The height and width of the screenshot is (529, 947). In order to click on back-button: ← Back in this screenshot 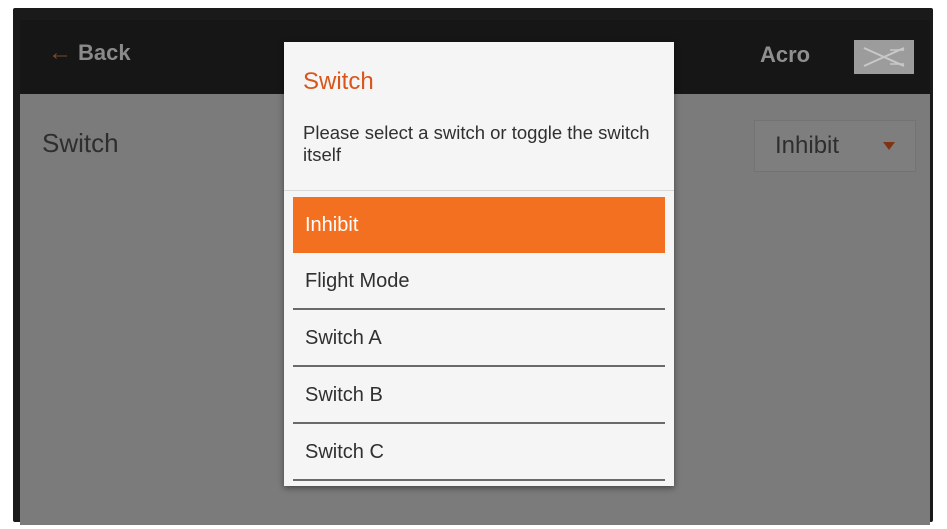, I will do `click(89, 53)`.